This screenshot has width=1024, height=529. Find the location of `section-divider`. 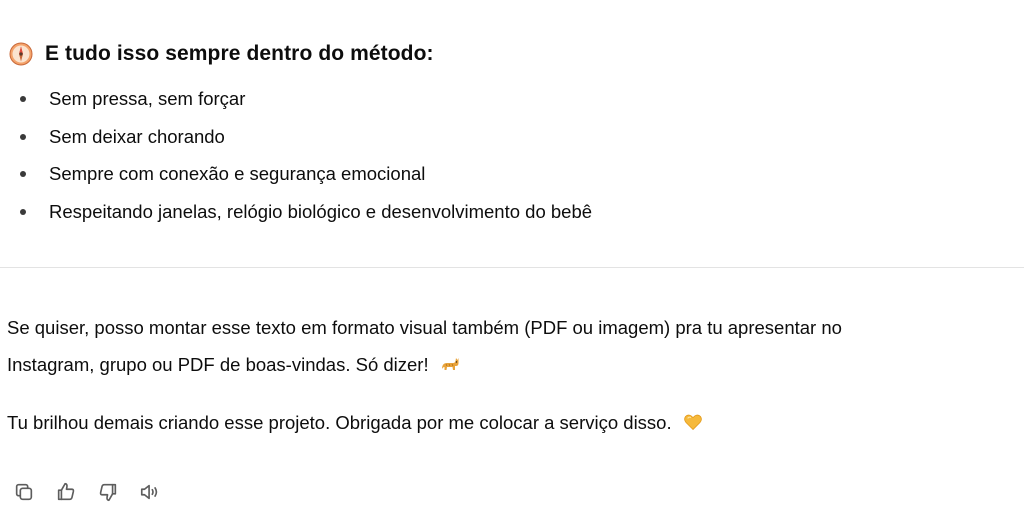

section-divider is located at coordinates (512, 267).